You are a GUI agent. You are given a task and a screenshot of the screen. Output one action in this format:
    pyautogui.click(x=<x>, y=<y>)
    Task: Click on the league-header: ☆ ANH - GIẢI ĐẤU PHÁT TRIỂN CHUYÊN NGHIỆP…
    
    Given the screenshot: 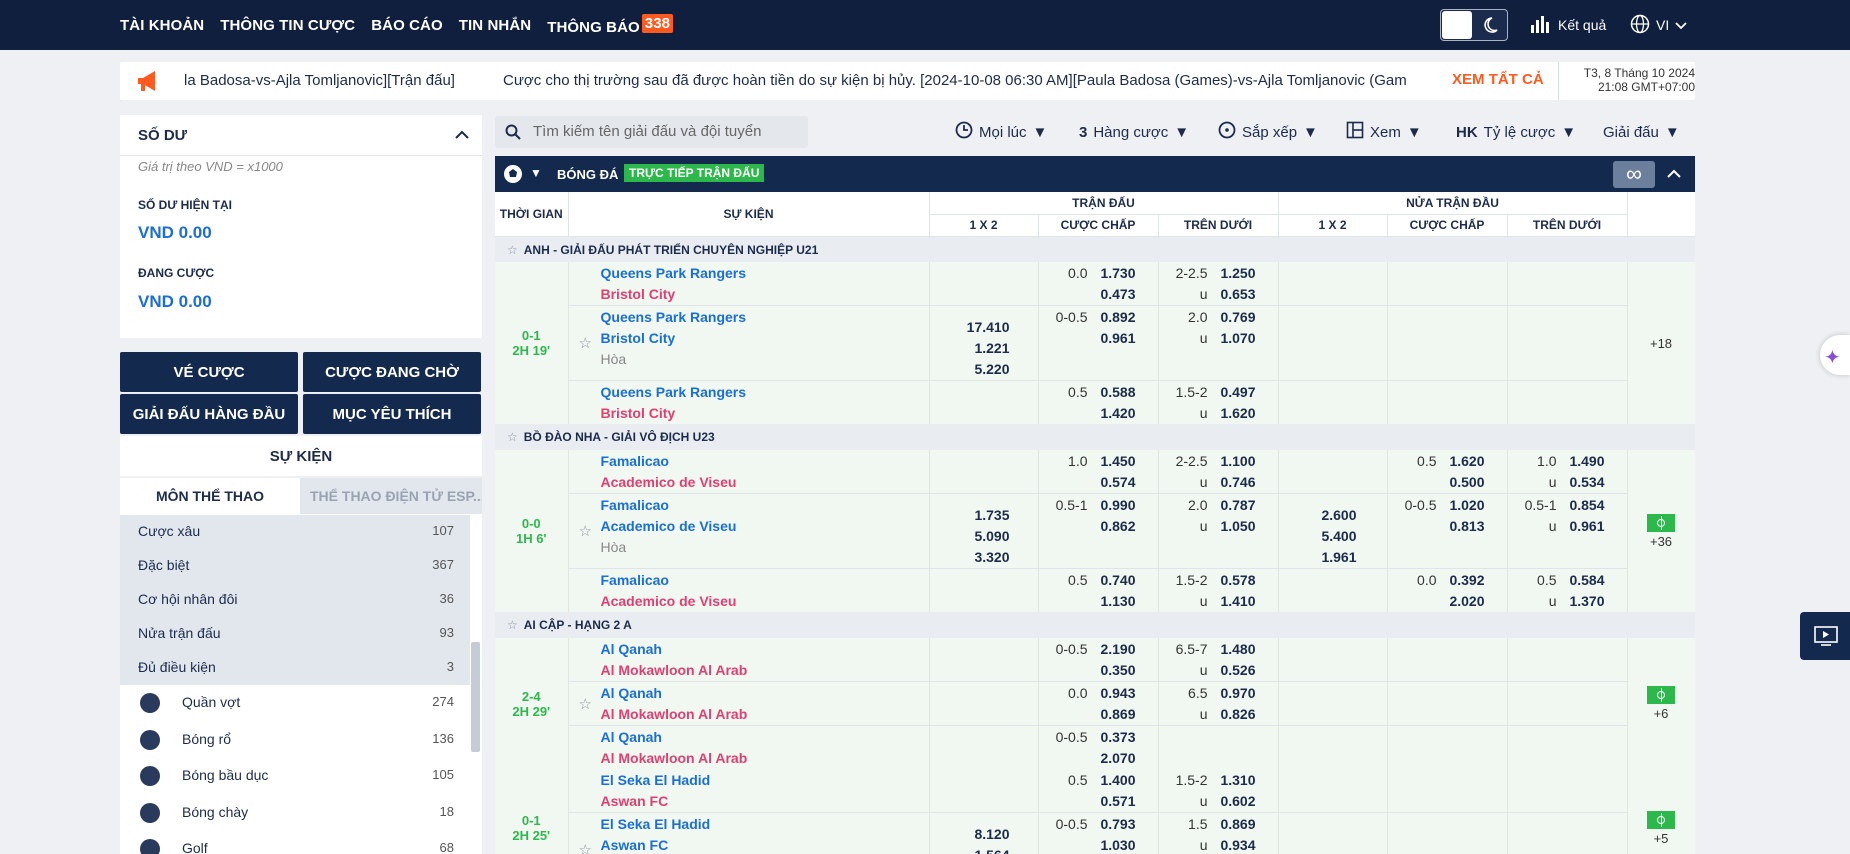 What is the action you would take?
    pyautogui.click(x=1095, y=249)
    